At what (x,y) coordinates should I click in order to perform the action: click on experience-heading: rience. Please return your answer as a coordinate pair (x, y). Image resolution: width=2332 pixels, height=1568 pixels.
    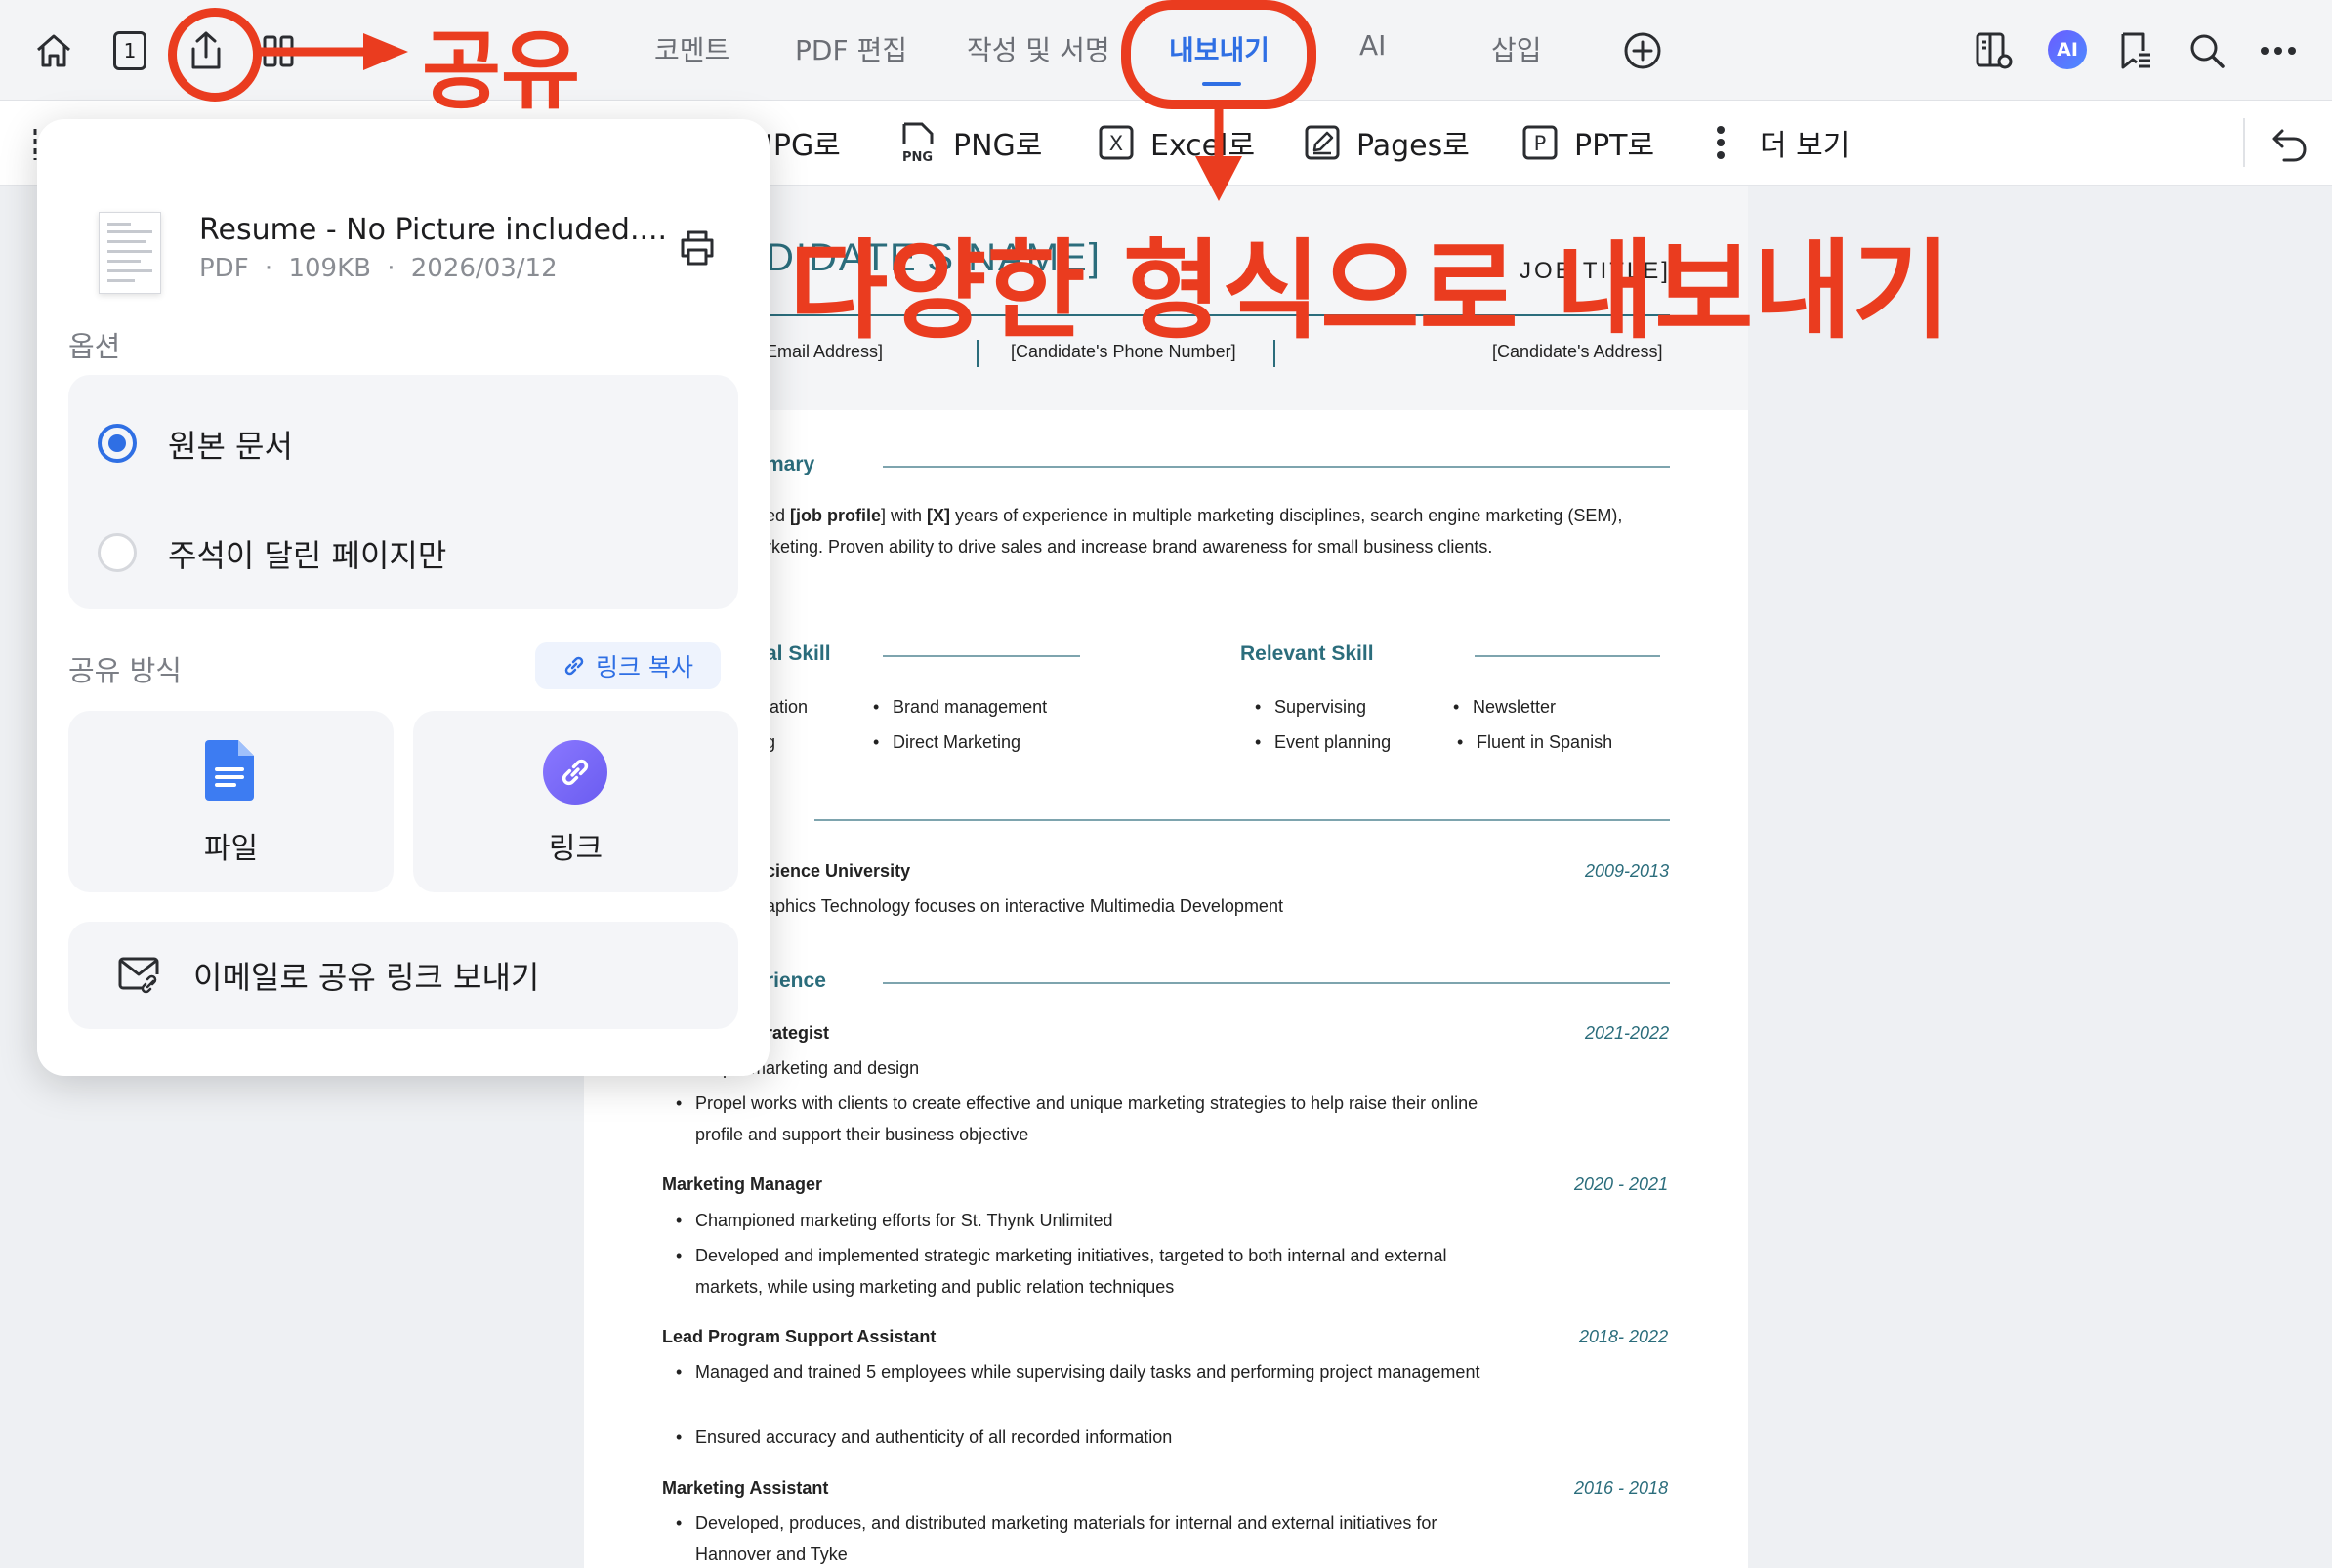
    Looking at the image, I should click on (796, 981).